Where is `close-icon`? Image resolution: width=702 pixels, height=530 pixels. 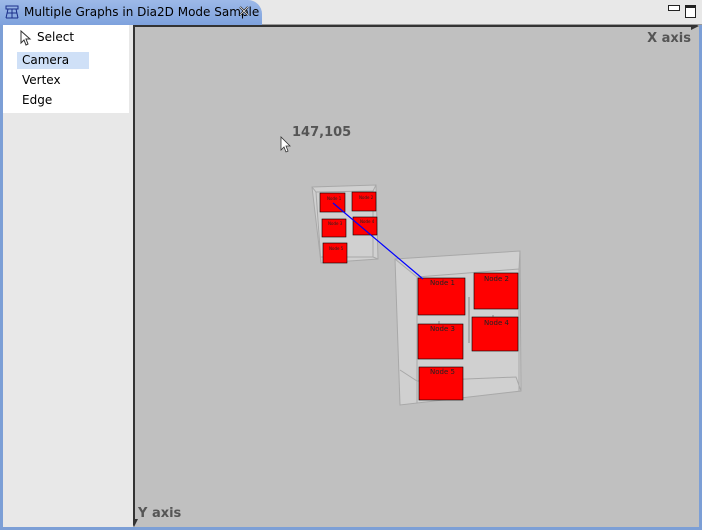
close-icon is located at coordinates (244, 11).